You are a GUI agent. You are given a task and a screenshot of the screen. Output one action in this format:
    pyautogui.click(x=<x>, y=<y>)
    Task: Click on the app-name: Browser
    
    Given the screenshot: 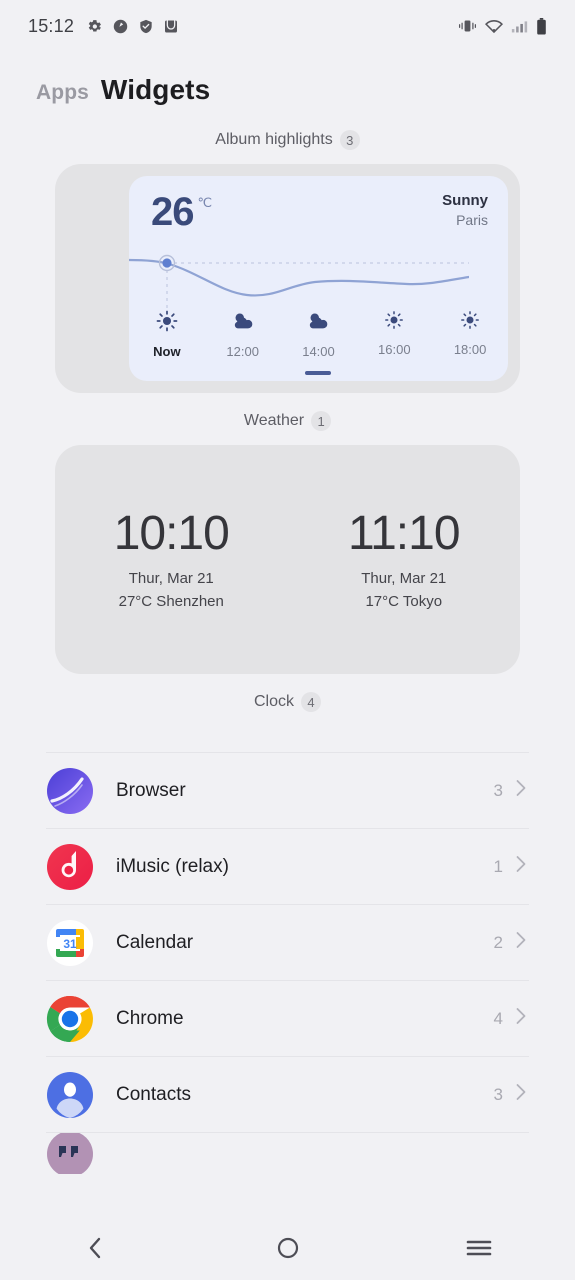 What is the action you would take?
    pyautogui.click(x=151, y=790)
    